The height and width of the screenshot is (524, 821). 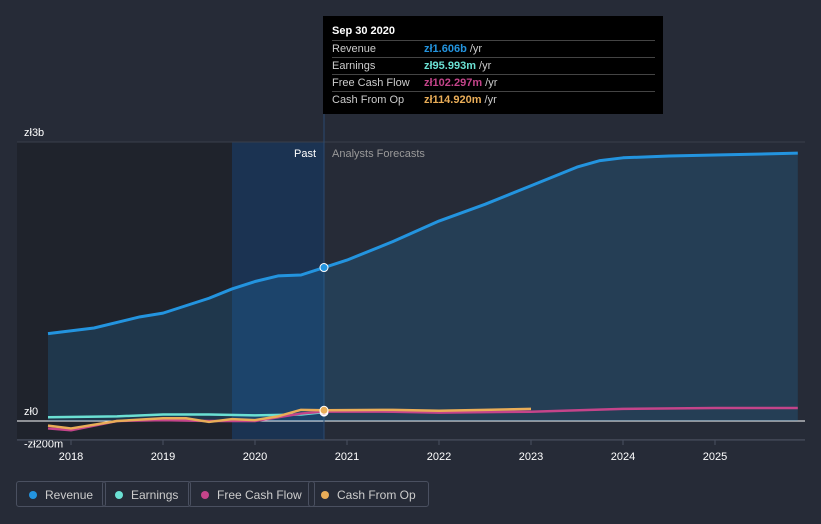 What do you see at coordinates (324, 410) in the screenshot?
I see `cash-from-op-marker` at bounding box center [324, 410].